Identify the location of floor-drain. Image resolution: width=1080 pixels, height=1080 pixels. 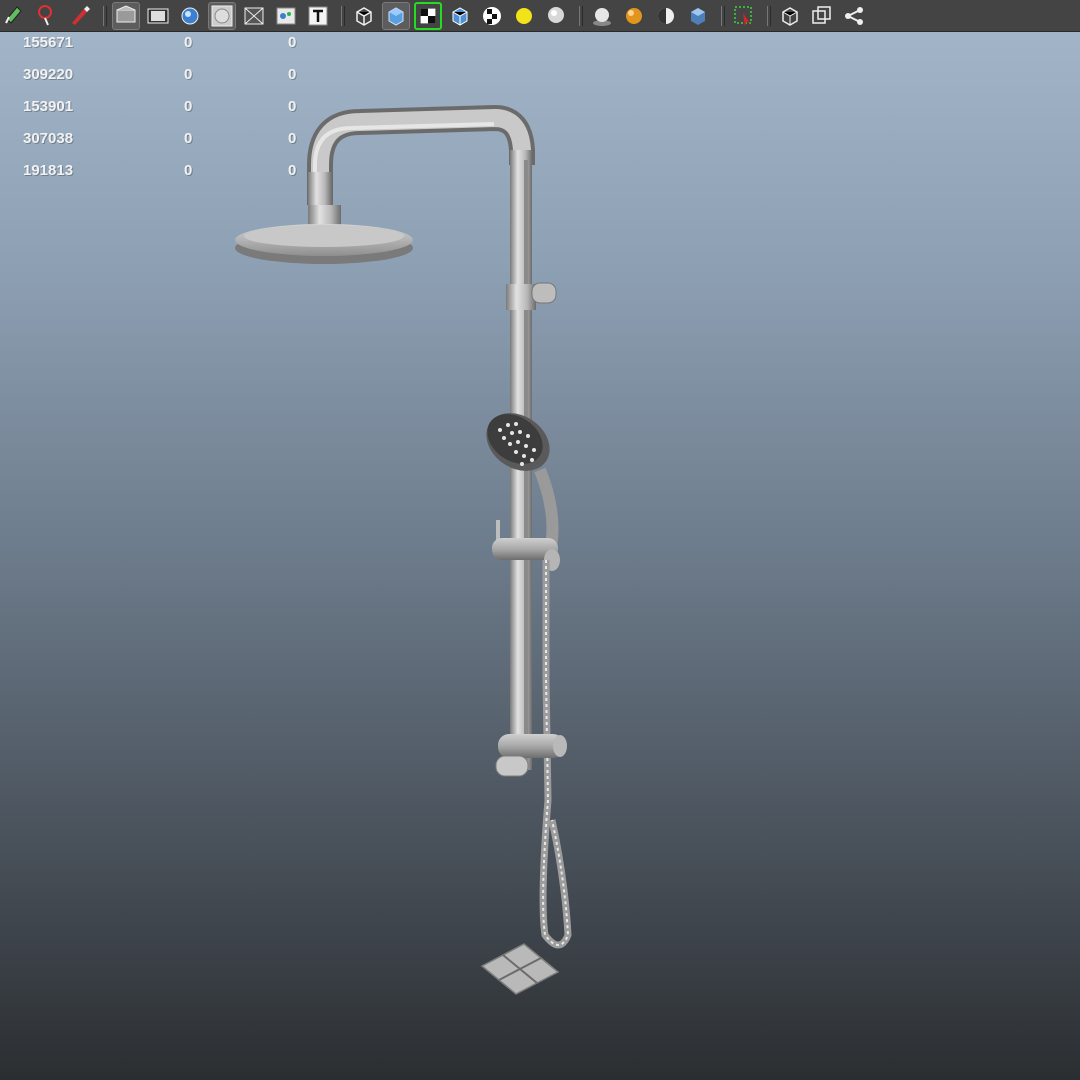
(520, 969).